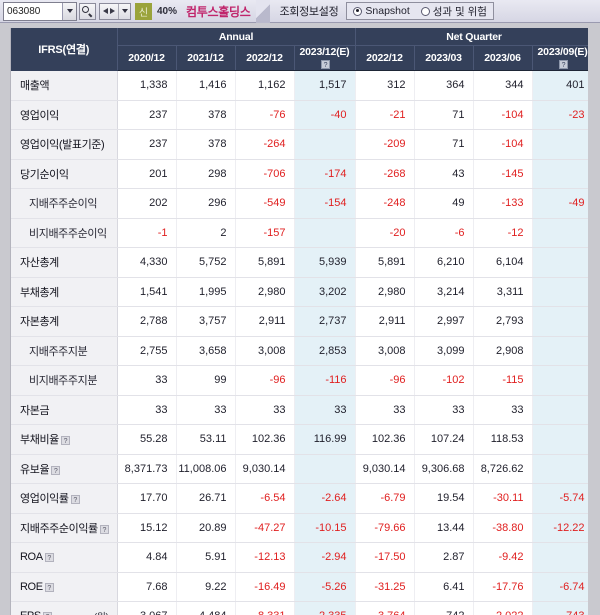  Describe the element at coordinates (325, 608) in the screenshot. I see `cell-value: -2,335` at that location.